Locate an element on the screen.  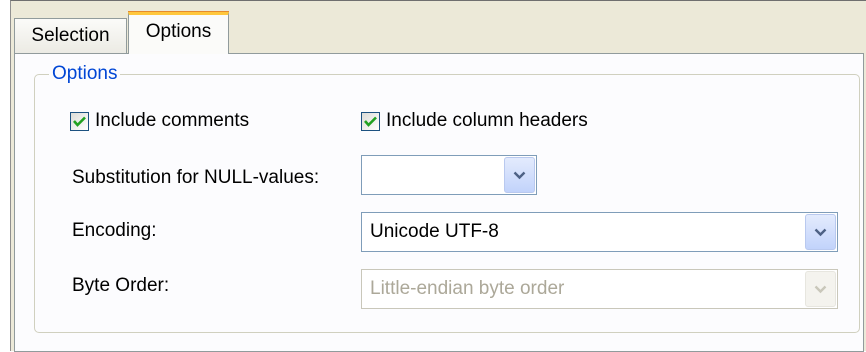
include-column-headers-checkbox is located at coordinates (370, 121).